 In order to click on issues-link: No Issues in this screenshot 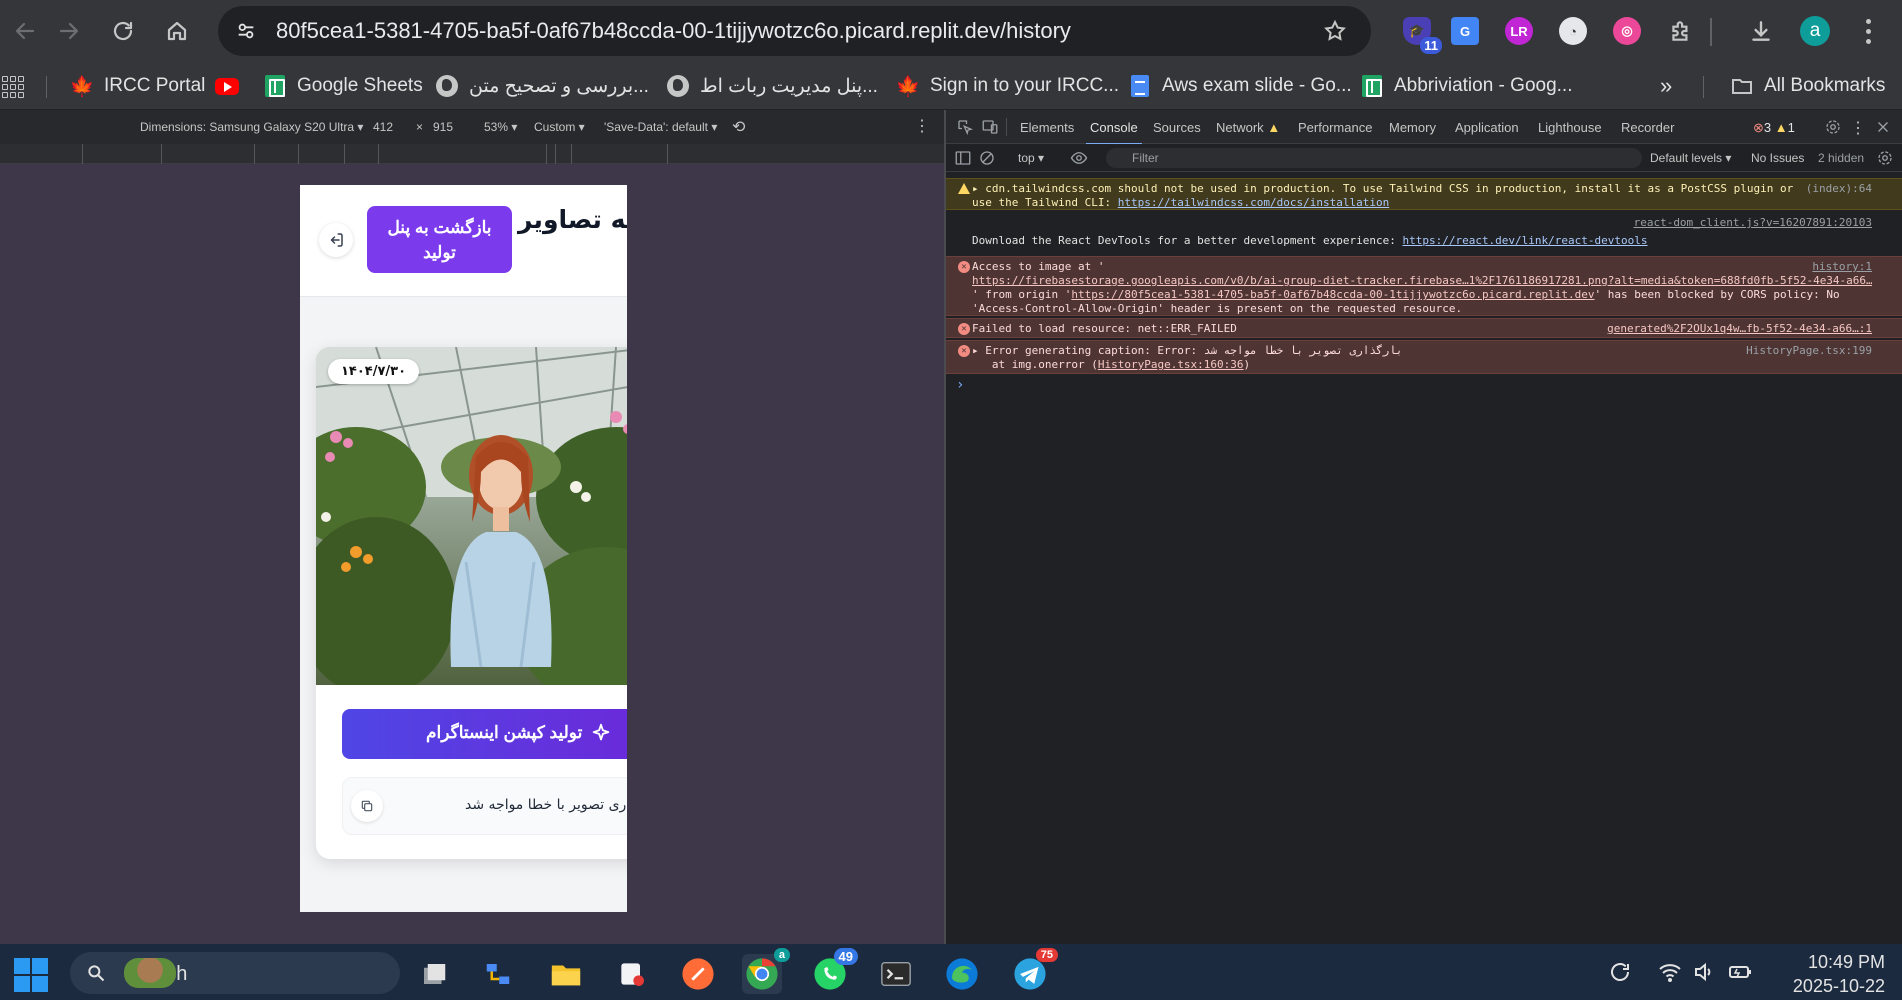, I will do `click(1777, 158)`.